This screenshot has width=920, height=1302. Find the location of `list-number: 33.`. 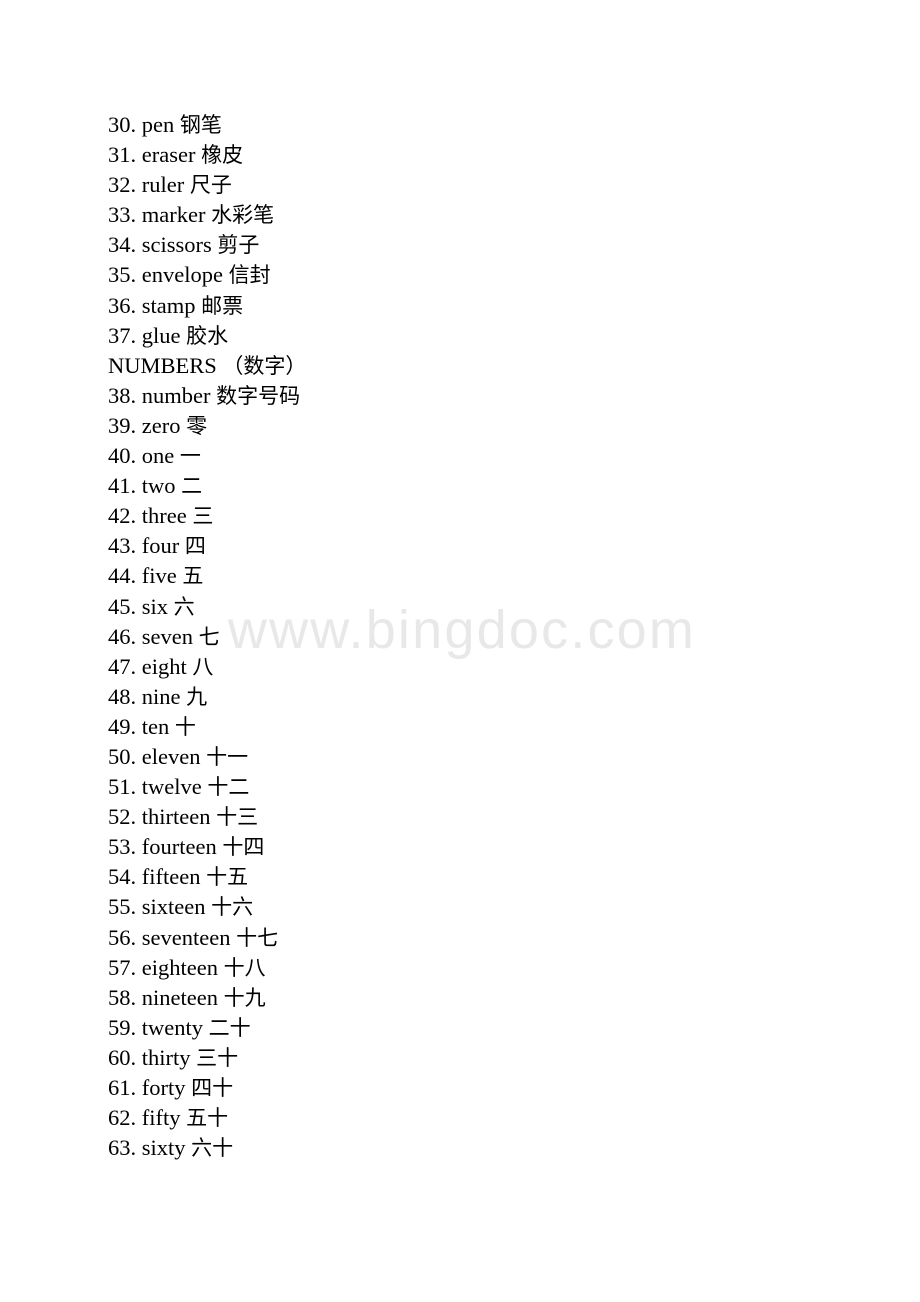

list-number: 33. is located at coordinates (122, 215).